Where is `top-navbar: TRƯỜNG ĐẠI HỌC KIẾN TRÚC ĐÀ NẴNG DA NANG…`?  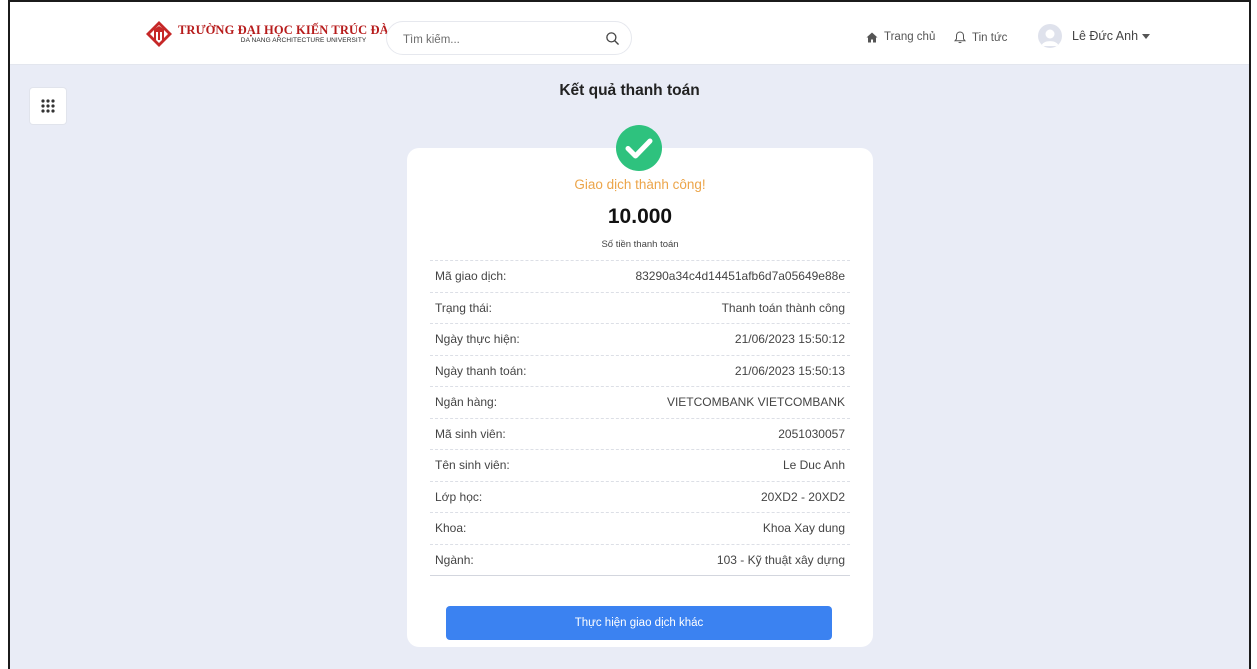
top-navbar: TRƯỜNG ĐẠI HỌC KIẾN TRÚC ĐÀ NẴNG DA NANG… is located at coordinates (629, 33).